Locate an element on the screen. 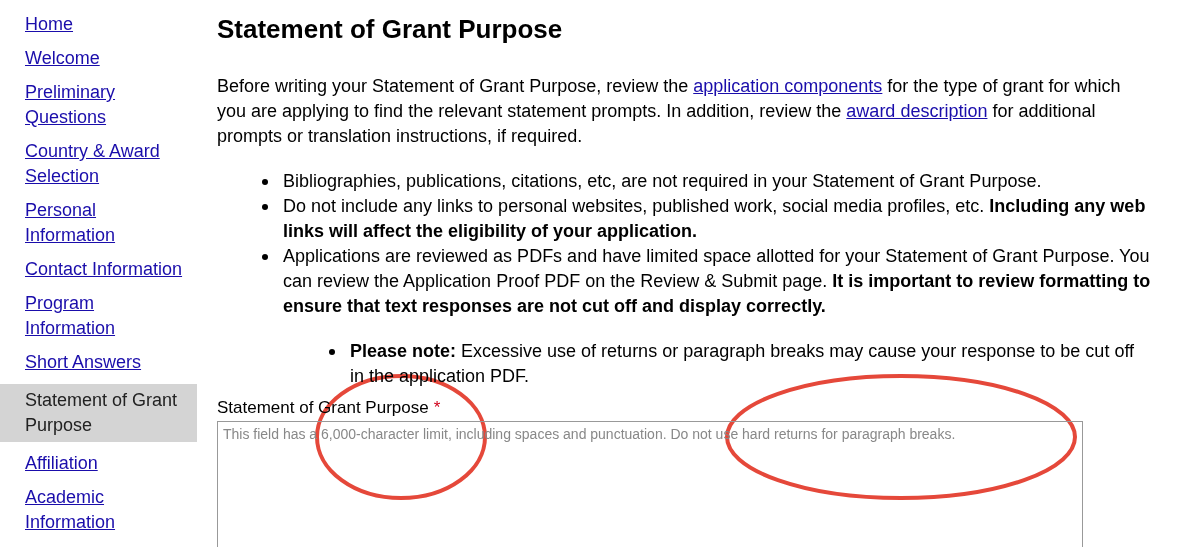 The width and height of the screenshot is (1200, 547). required-mark: * is located at coordinates (437, 408).